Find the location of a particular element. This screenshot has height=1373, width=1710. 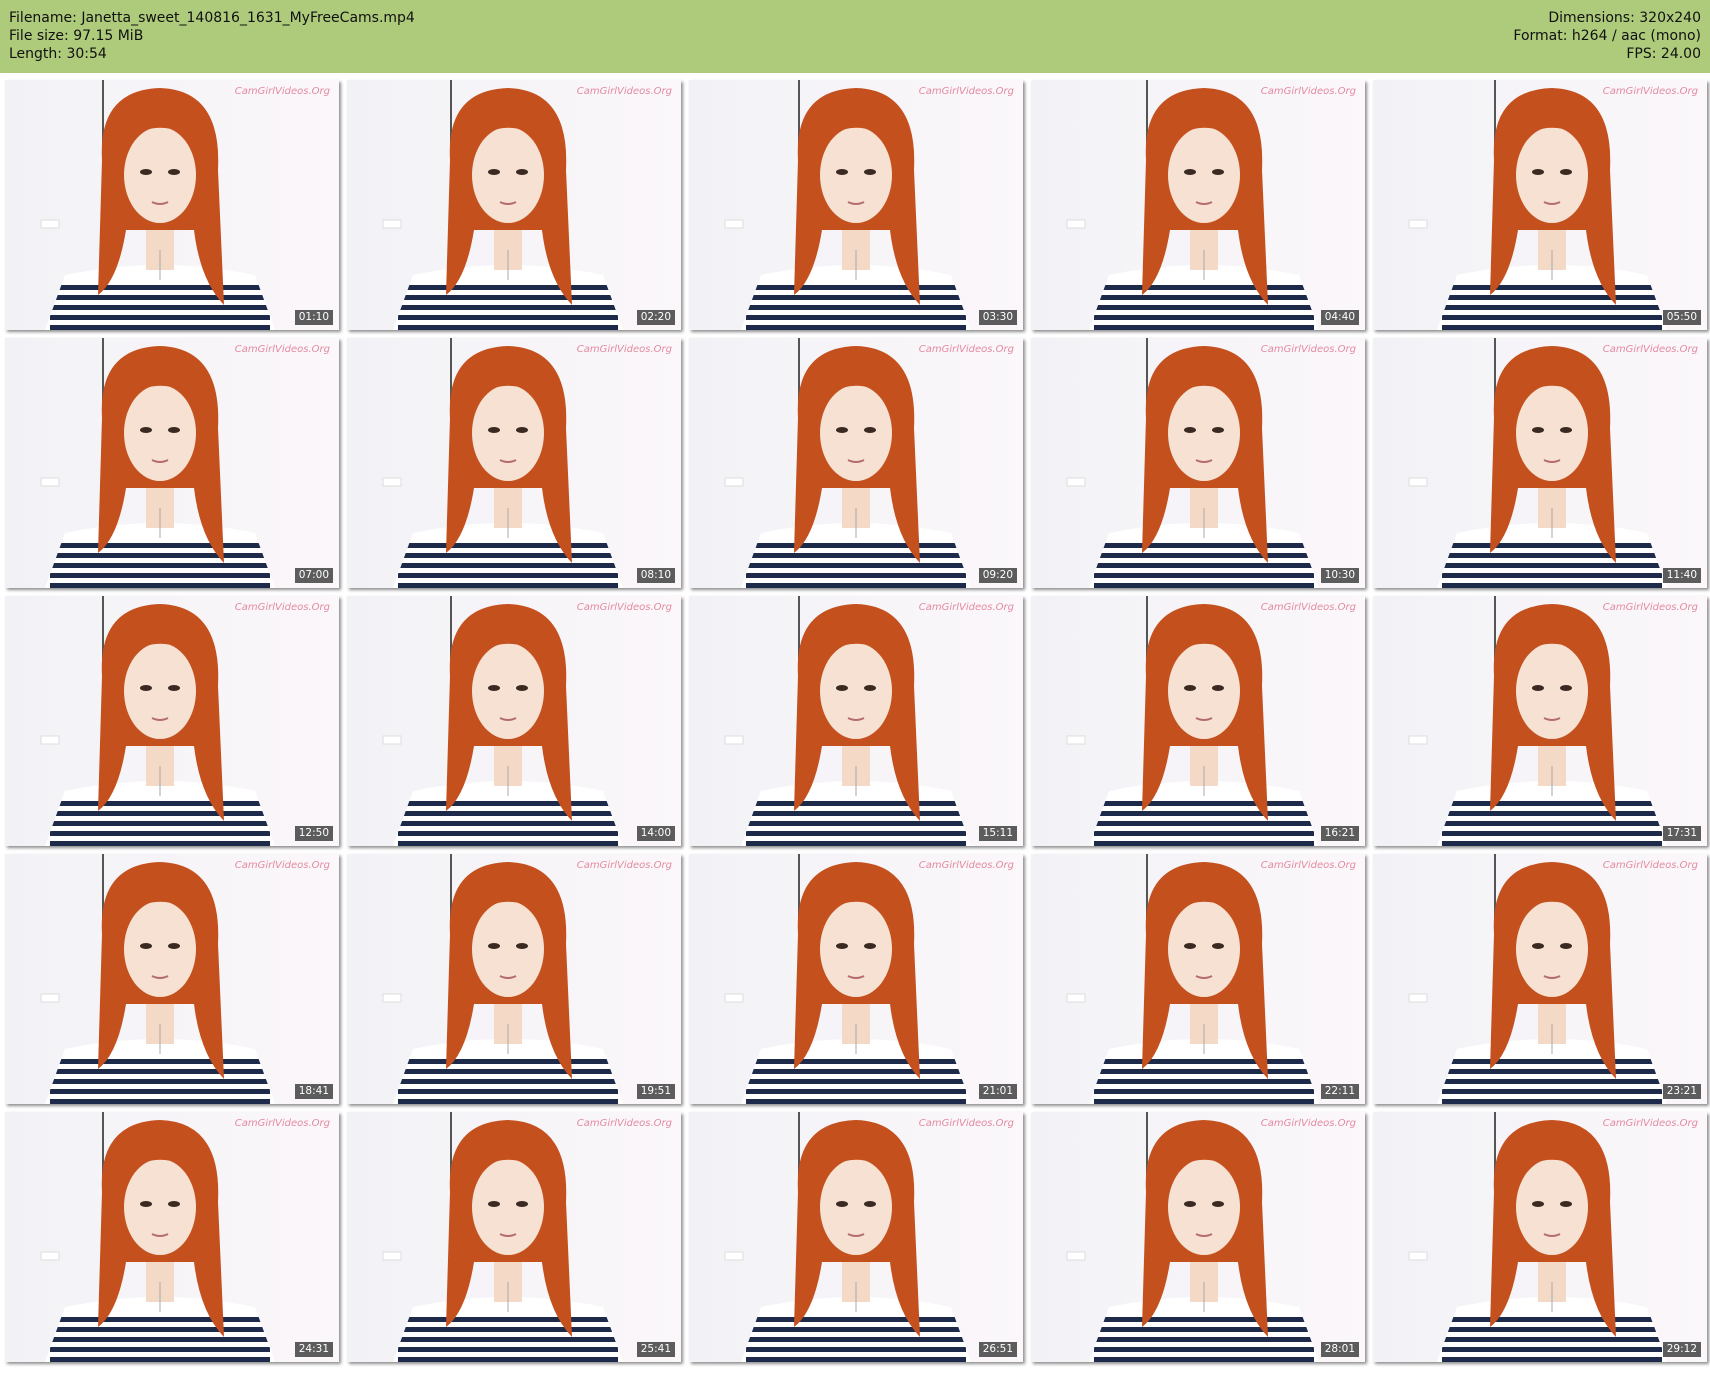

frame-timestamp: 12:50 is located at coordinates (313, 833).